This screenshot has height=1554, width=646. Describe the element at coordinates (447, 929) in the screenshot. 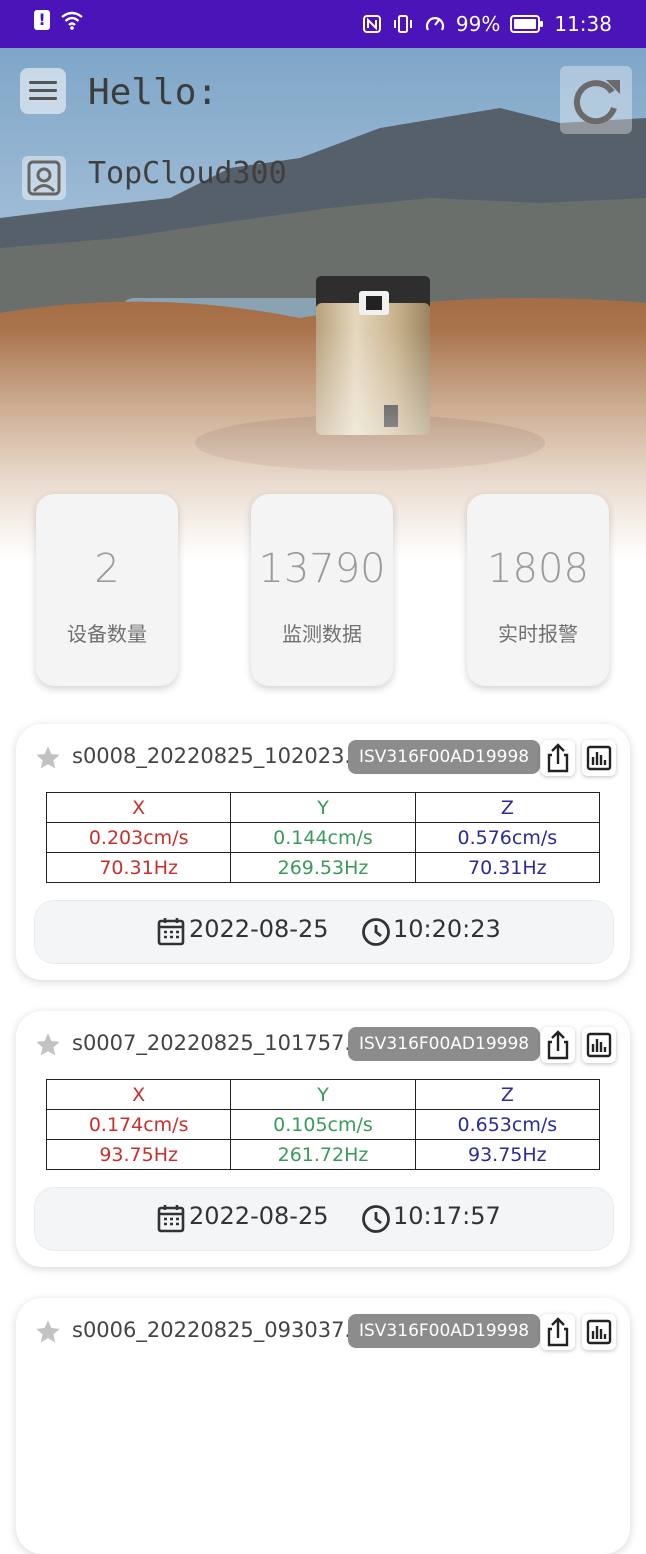

I see `record-time: 10:20:23` at that location.